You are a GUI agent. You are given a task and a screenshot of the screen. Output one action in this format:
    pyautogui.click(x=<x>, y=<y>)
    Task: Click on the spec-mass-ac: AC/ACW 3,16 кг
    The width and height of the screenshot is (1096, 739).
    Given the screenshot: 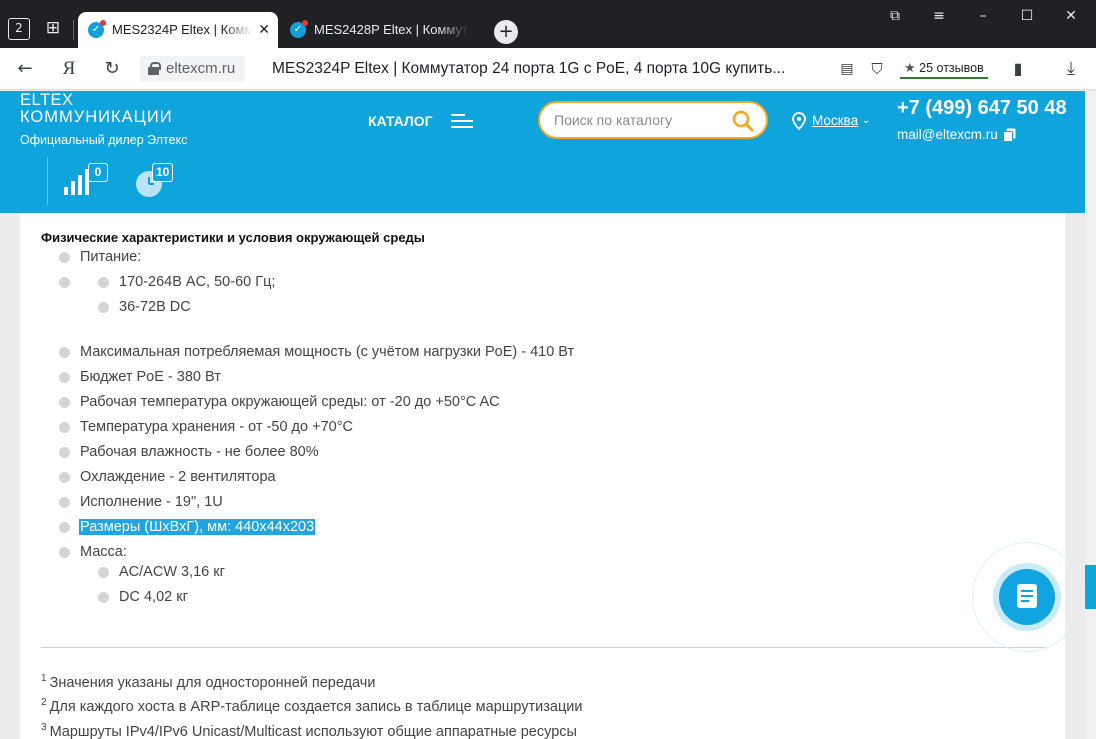 What is the action you would take?
    pyautogui.click(x=172, y=572)
    